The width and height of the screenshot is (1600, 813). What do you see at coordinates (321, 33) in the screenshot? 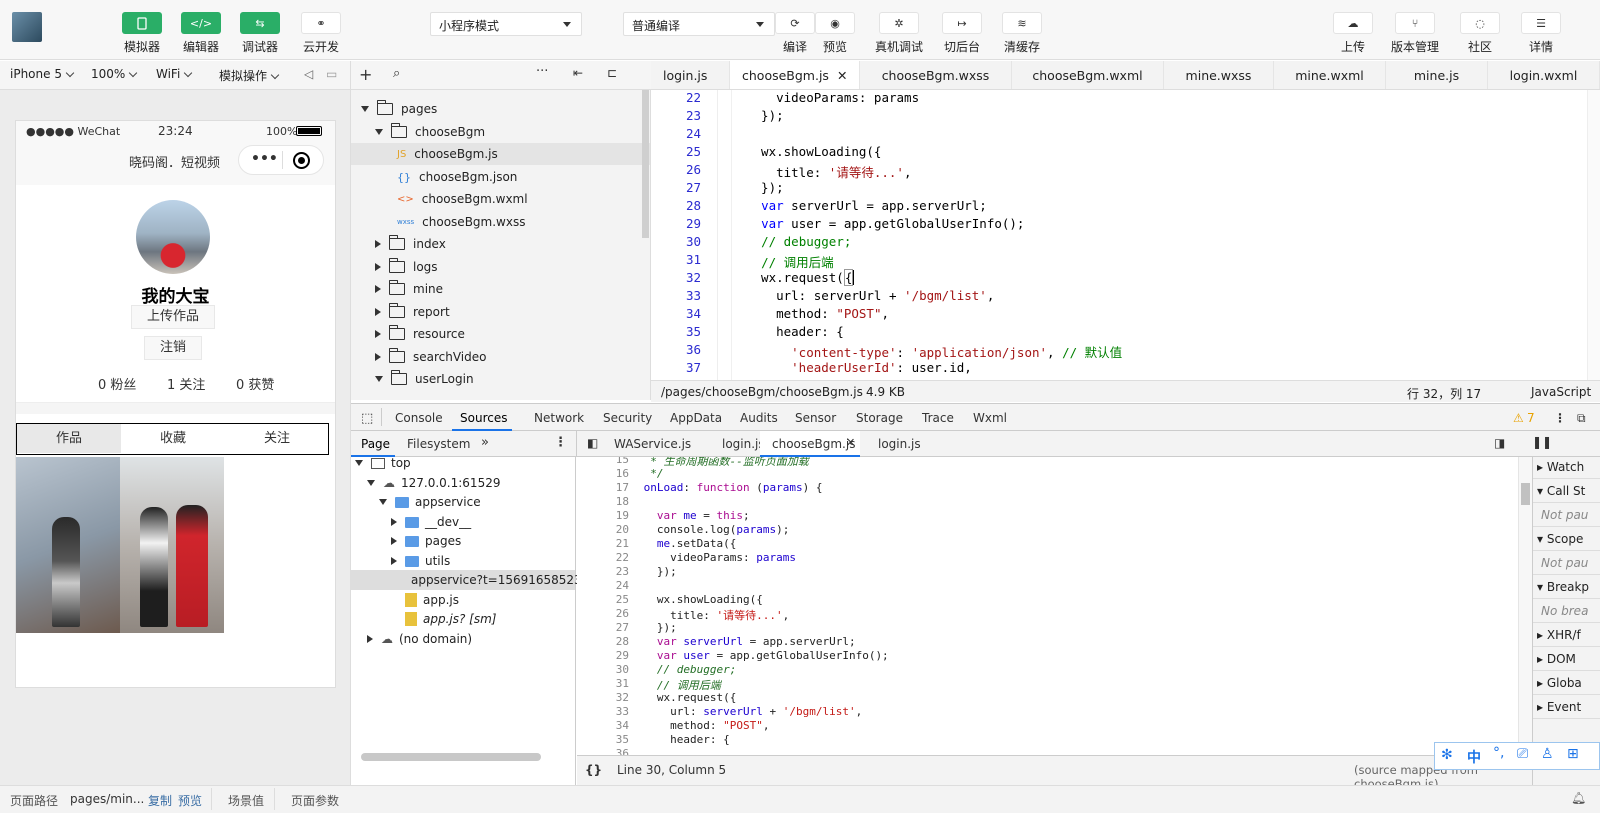
I see `cloud-dev-button: ⚭ 云开发` at bounding box center [321, 33].